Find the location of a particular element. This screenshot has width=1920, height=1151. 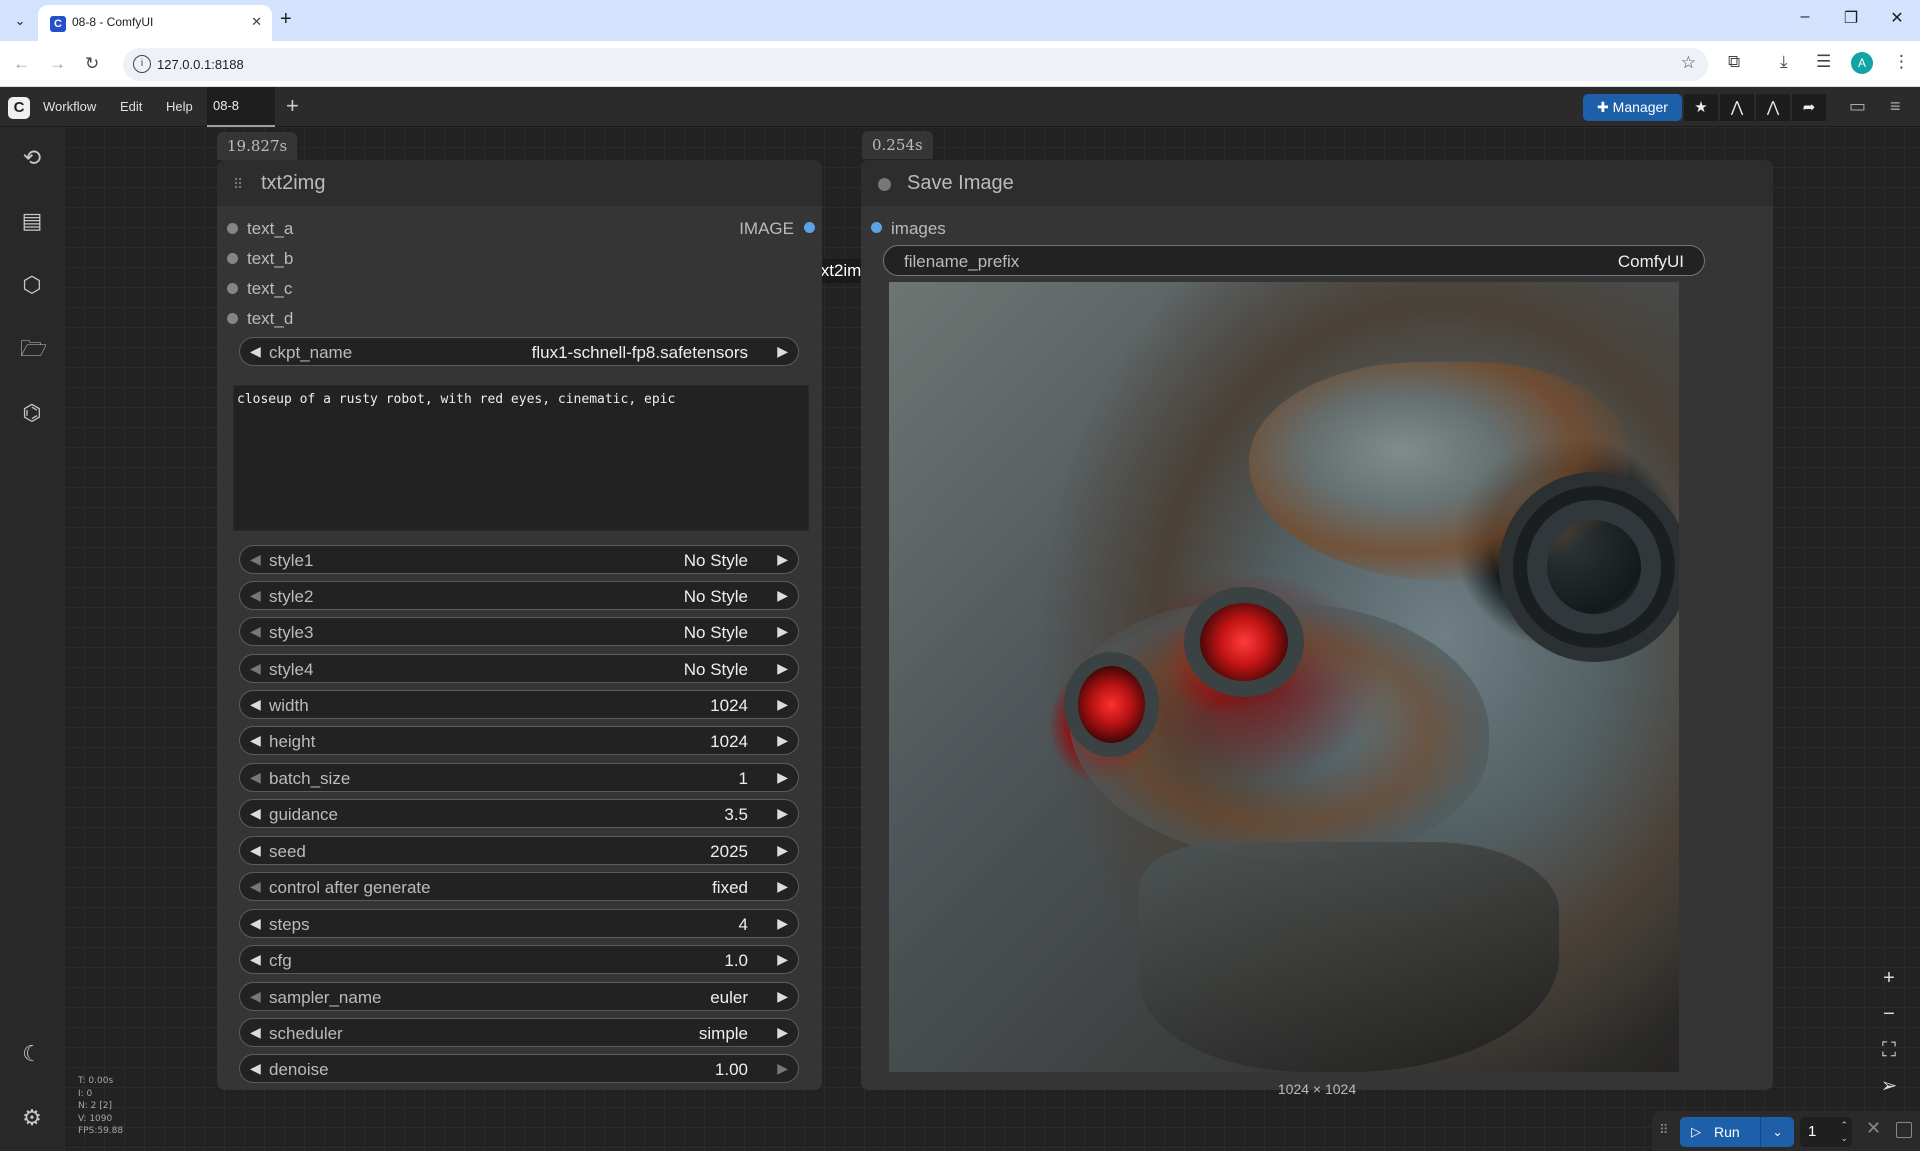

guidance-number: ◀ guidance 3.5 ▶ is located at coordinates (519, 813).